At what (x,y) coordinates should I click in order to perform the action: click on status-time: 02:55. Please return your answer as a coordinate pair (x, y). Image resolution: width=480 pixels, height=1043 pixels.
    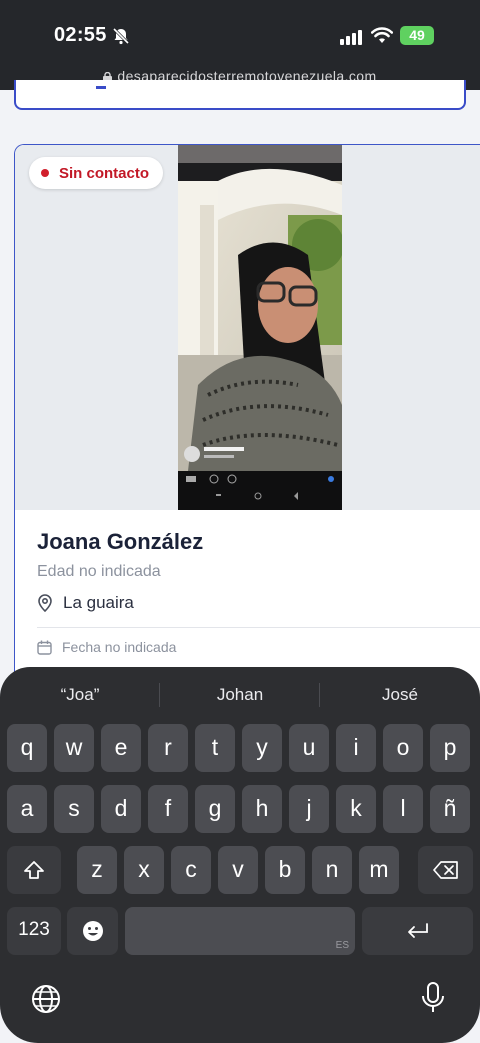
    Looking at the image, I should click on (80, 35).